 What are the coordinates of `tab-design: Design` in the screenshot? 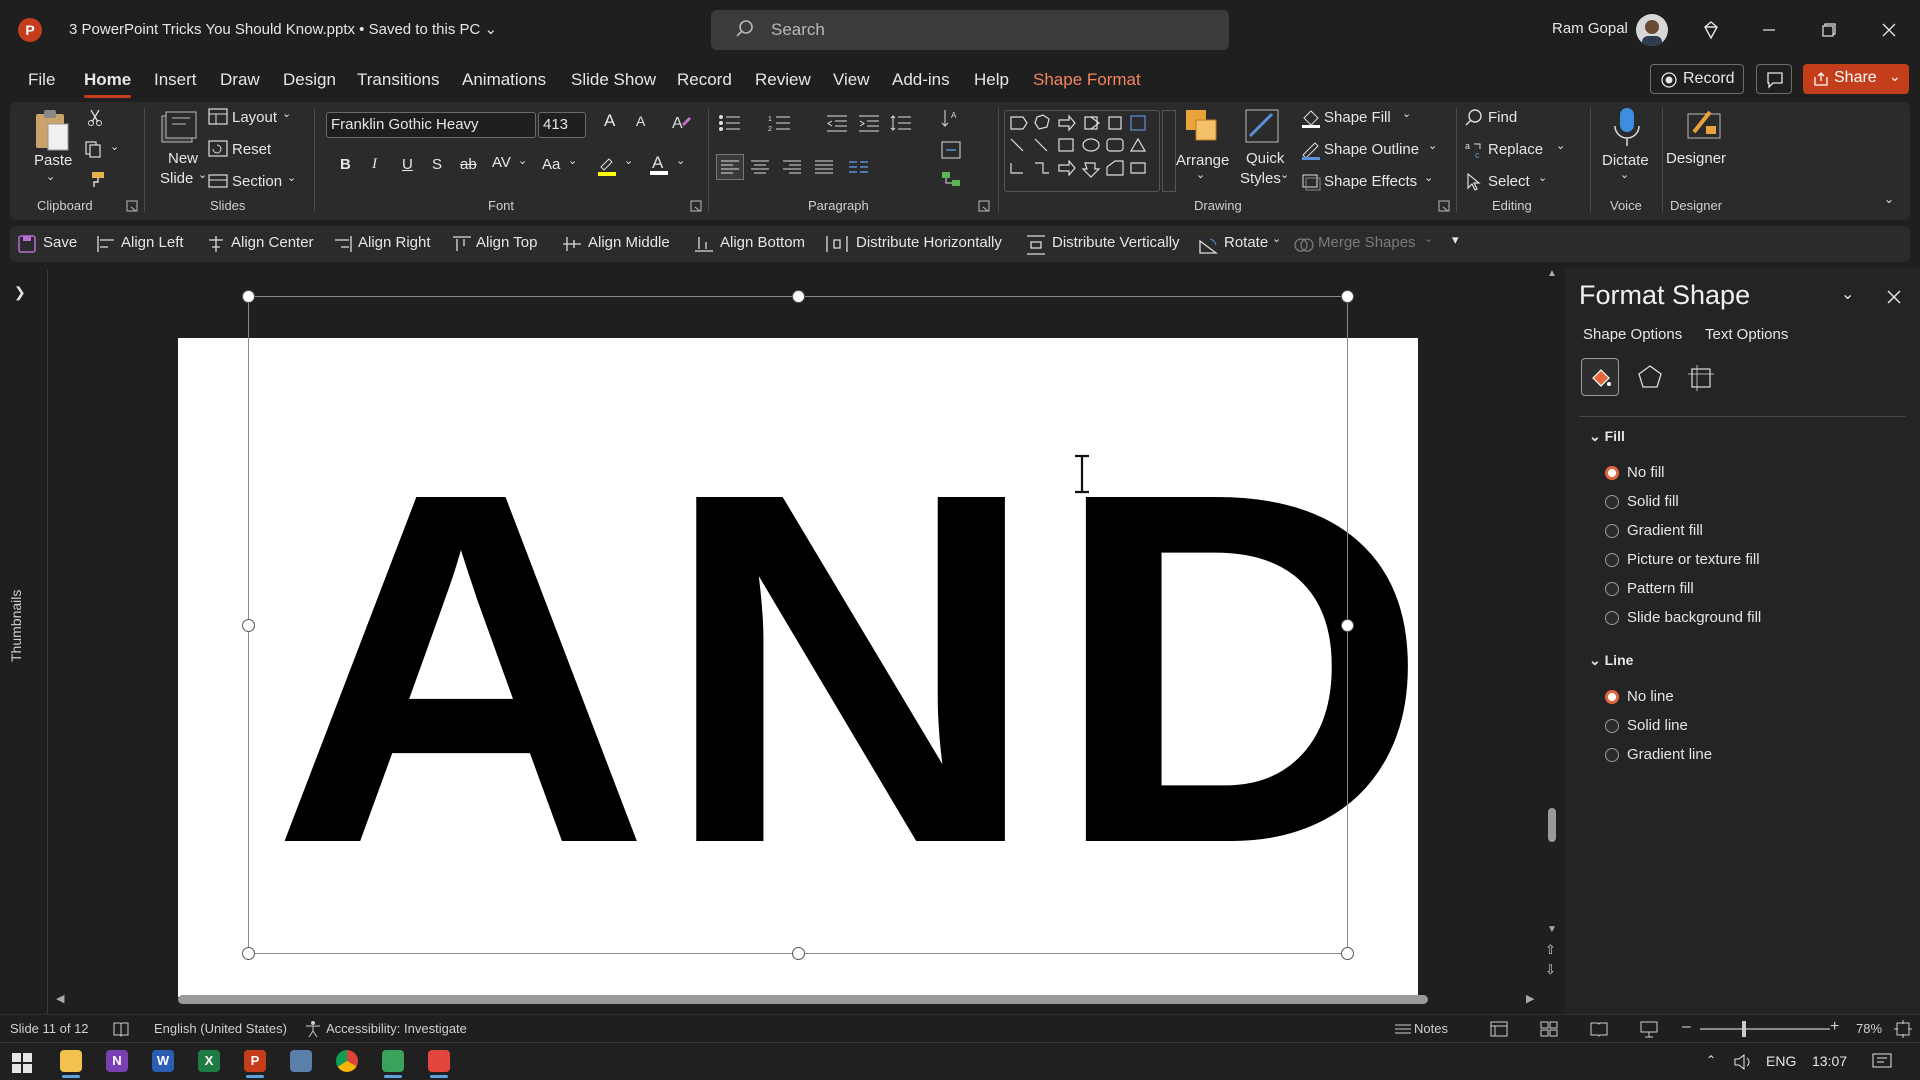 It's located at (309, 80).